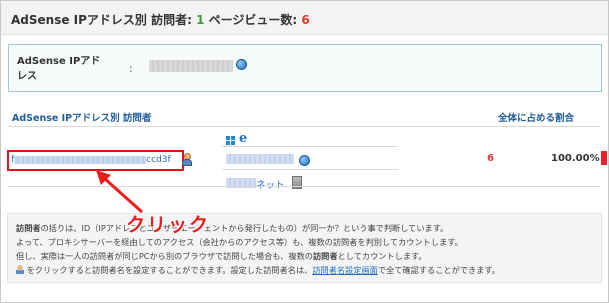 The image size is (609, 303). I want to click on detail-network-row: ネット, so click(310, 182).